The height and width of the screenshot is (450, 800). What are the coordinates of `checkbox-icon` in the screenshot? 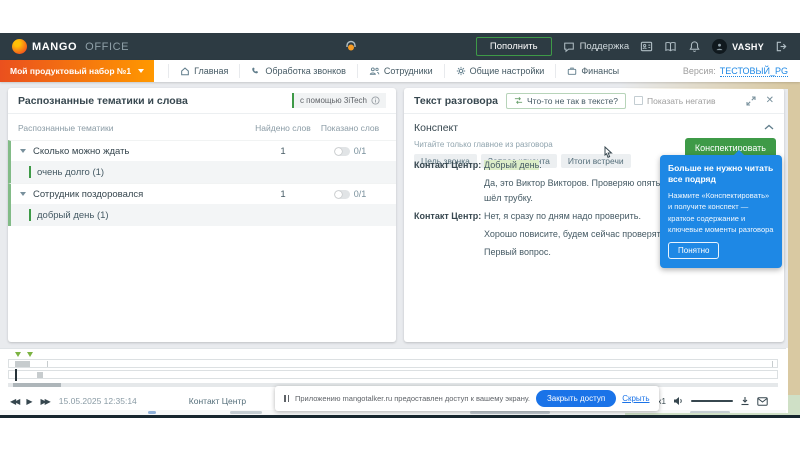 It's located at (638, 100).